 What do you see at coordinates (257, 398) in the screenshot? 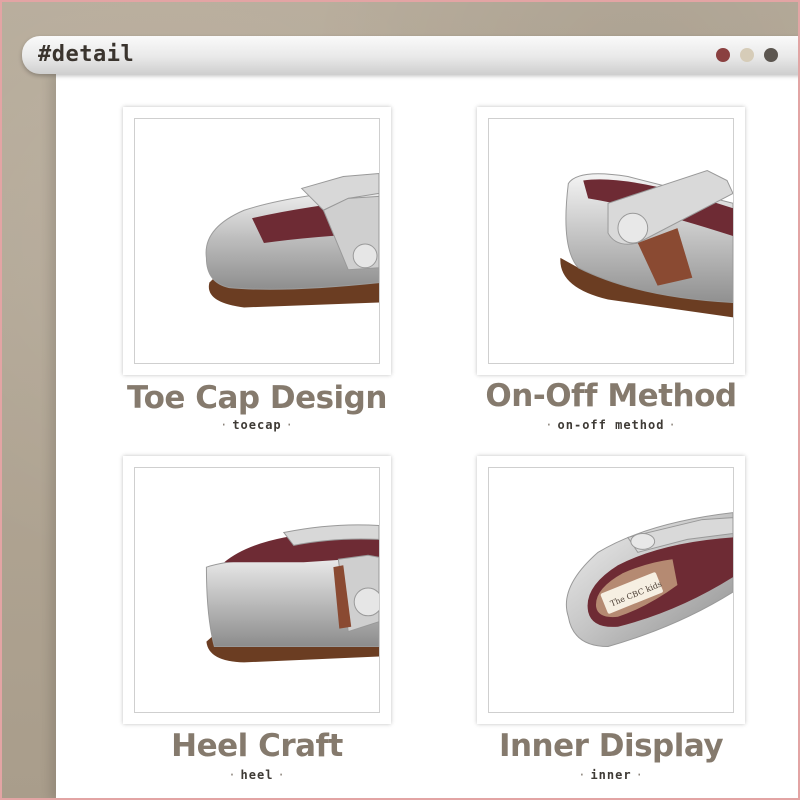
I see `caption-title-toecap: Toe Cap Design` at bounding box center [257, 398].